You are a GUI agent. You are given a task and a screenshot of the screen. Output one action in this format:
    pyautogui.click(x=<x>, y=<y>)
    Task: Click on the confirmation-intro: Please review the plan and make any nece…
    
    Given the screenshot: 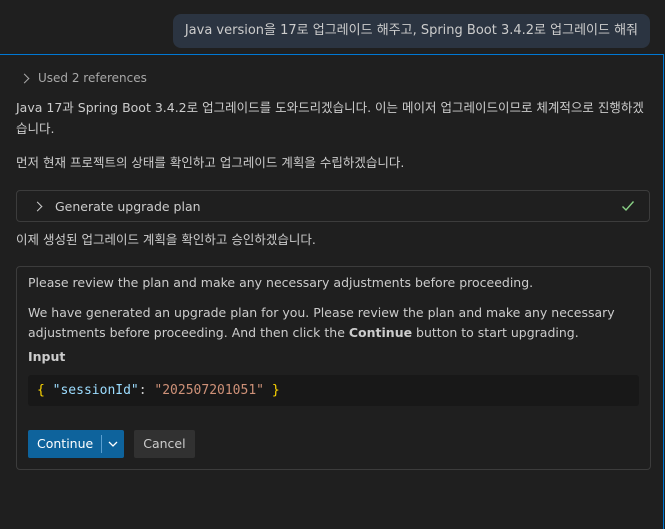 What is the action you would take?
    pyautogui.click(x=281, y=282)
    